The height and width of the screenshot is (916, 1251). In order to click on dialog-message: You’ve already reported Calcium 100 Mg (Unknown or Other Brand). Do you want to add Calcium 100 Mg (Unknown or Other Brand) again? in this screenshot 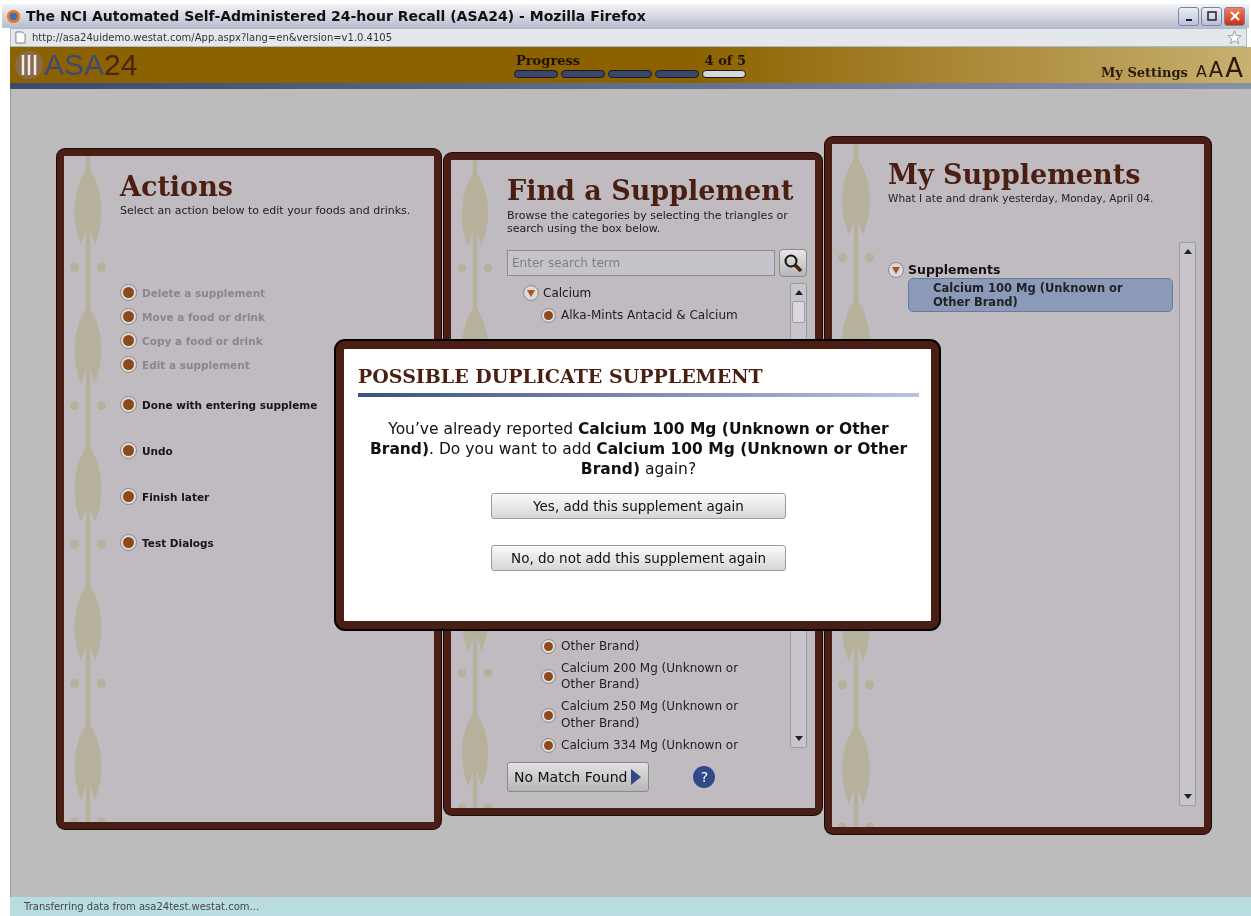, I will do `click(638, 449)`.